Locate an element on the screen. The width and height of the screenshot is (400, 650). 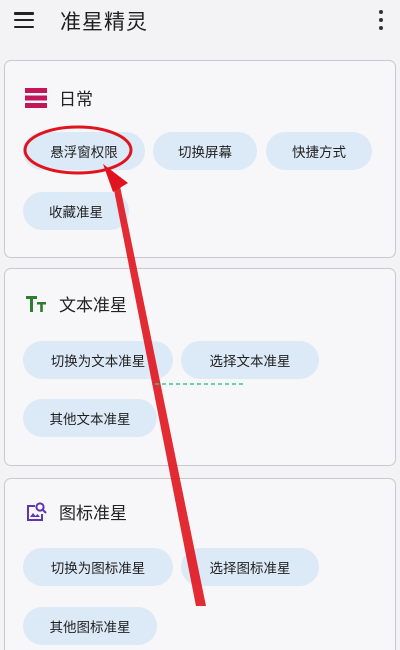
section-header: 日常 is located at coordinates (59, 97).